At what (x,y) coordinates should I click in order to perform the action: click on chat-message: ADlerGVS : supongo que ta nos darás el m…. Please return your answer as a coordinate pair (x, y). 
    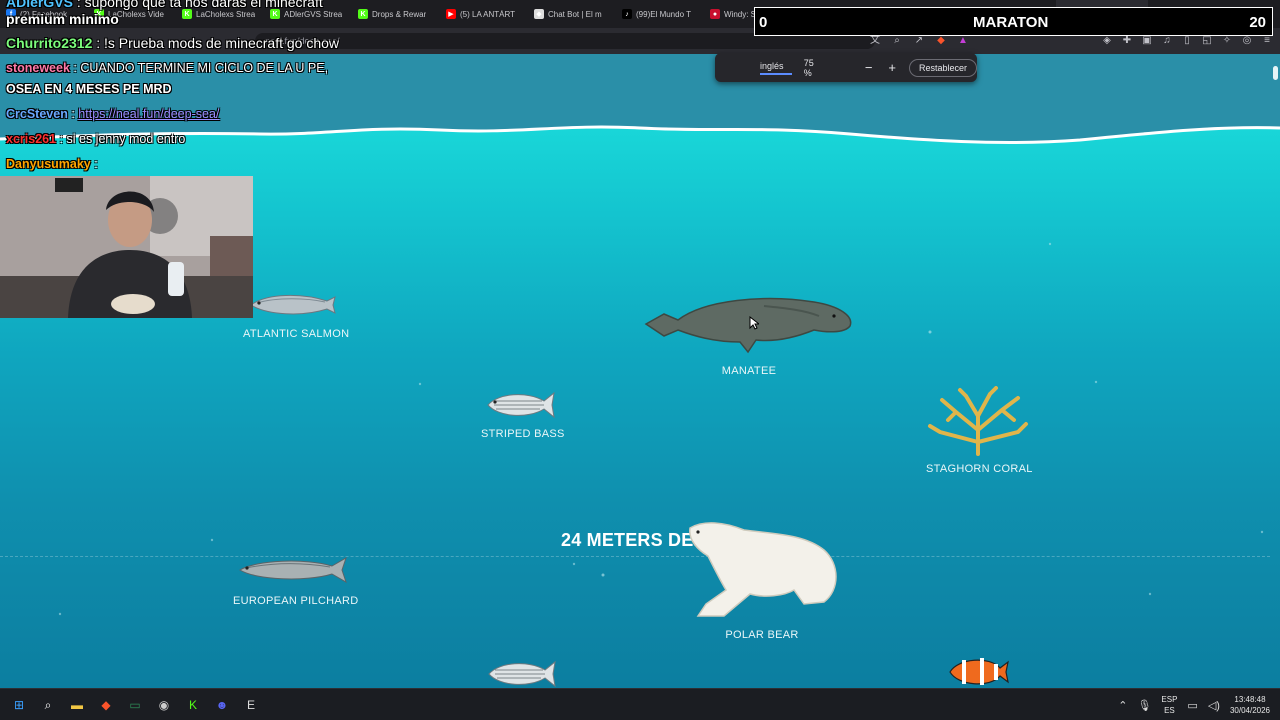
    Looking at the image, I should click on (164, 5).